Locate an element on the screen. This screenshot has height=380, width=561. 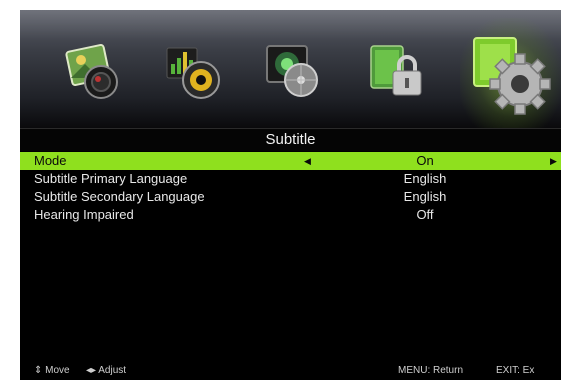
menu-row-label: Mode is located at coordinates (50, 160).